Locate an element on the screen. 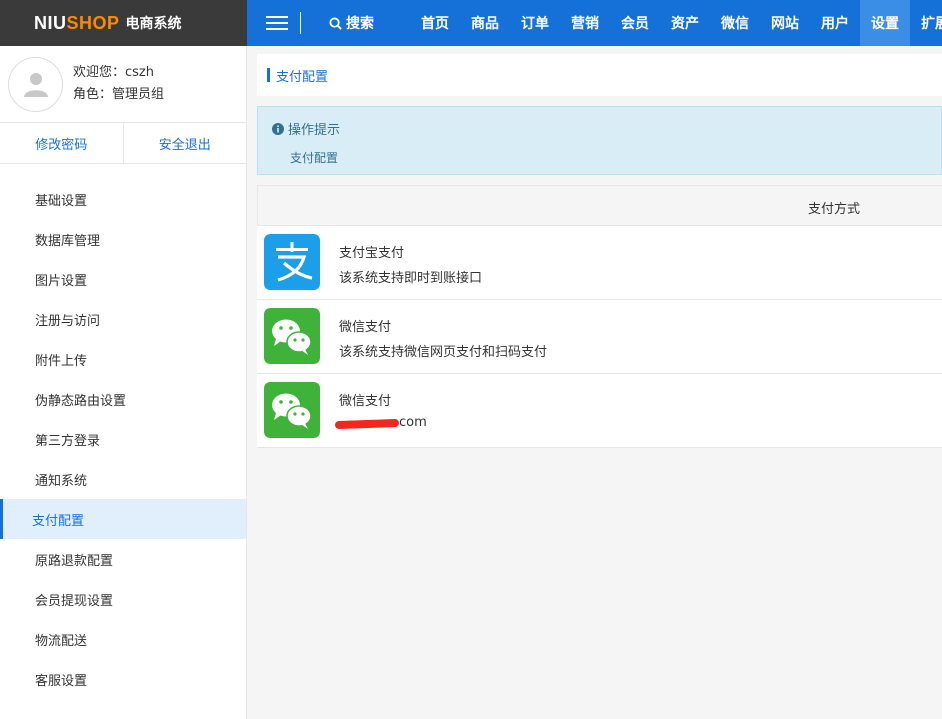  hamburger-menu-icon is located at coordinates (277, 23).